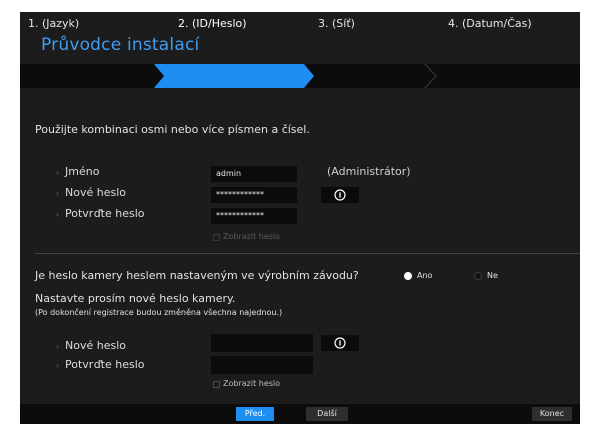  Describe the element at coordinates (105, 364) in the screenshot. I see `camera-confirm-password-label: Potvrďte heslo` at that location.